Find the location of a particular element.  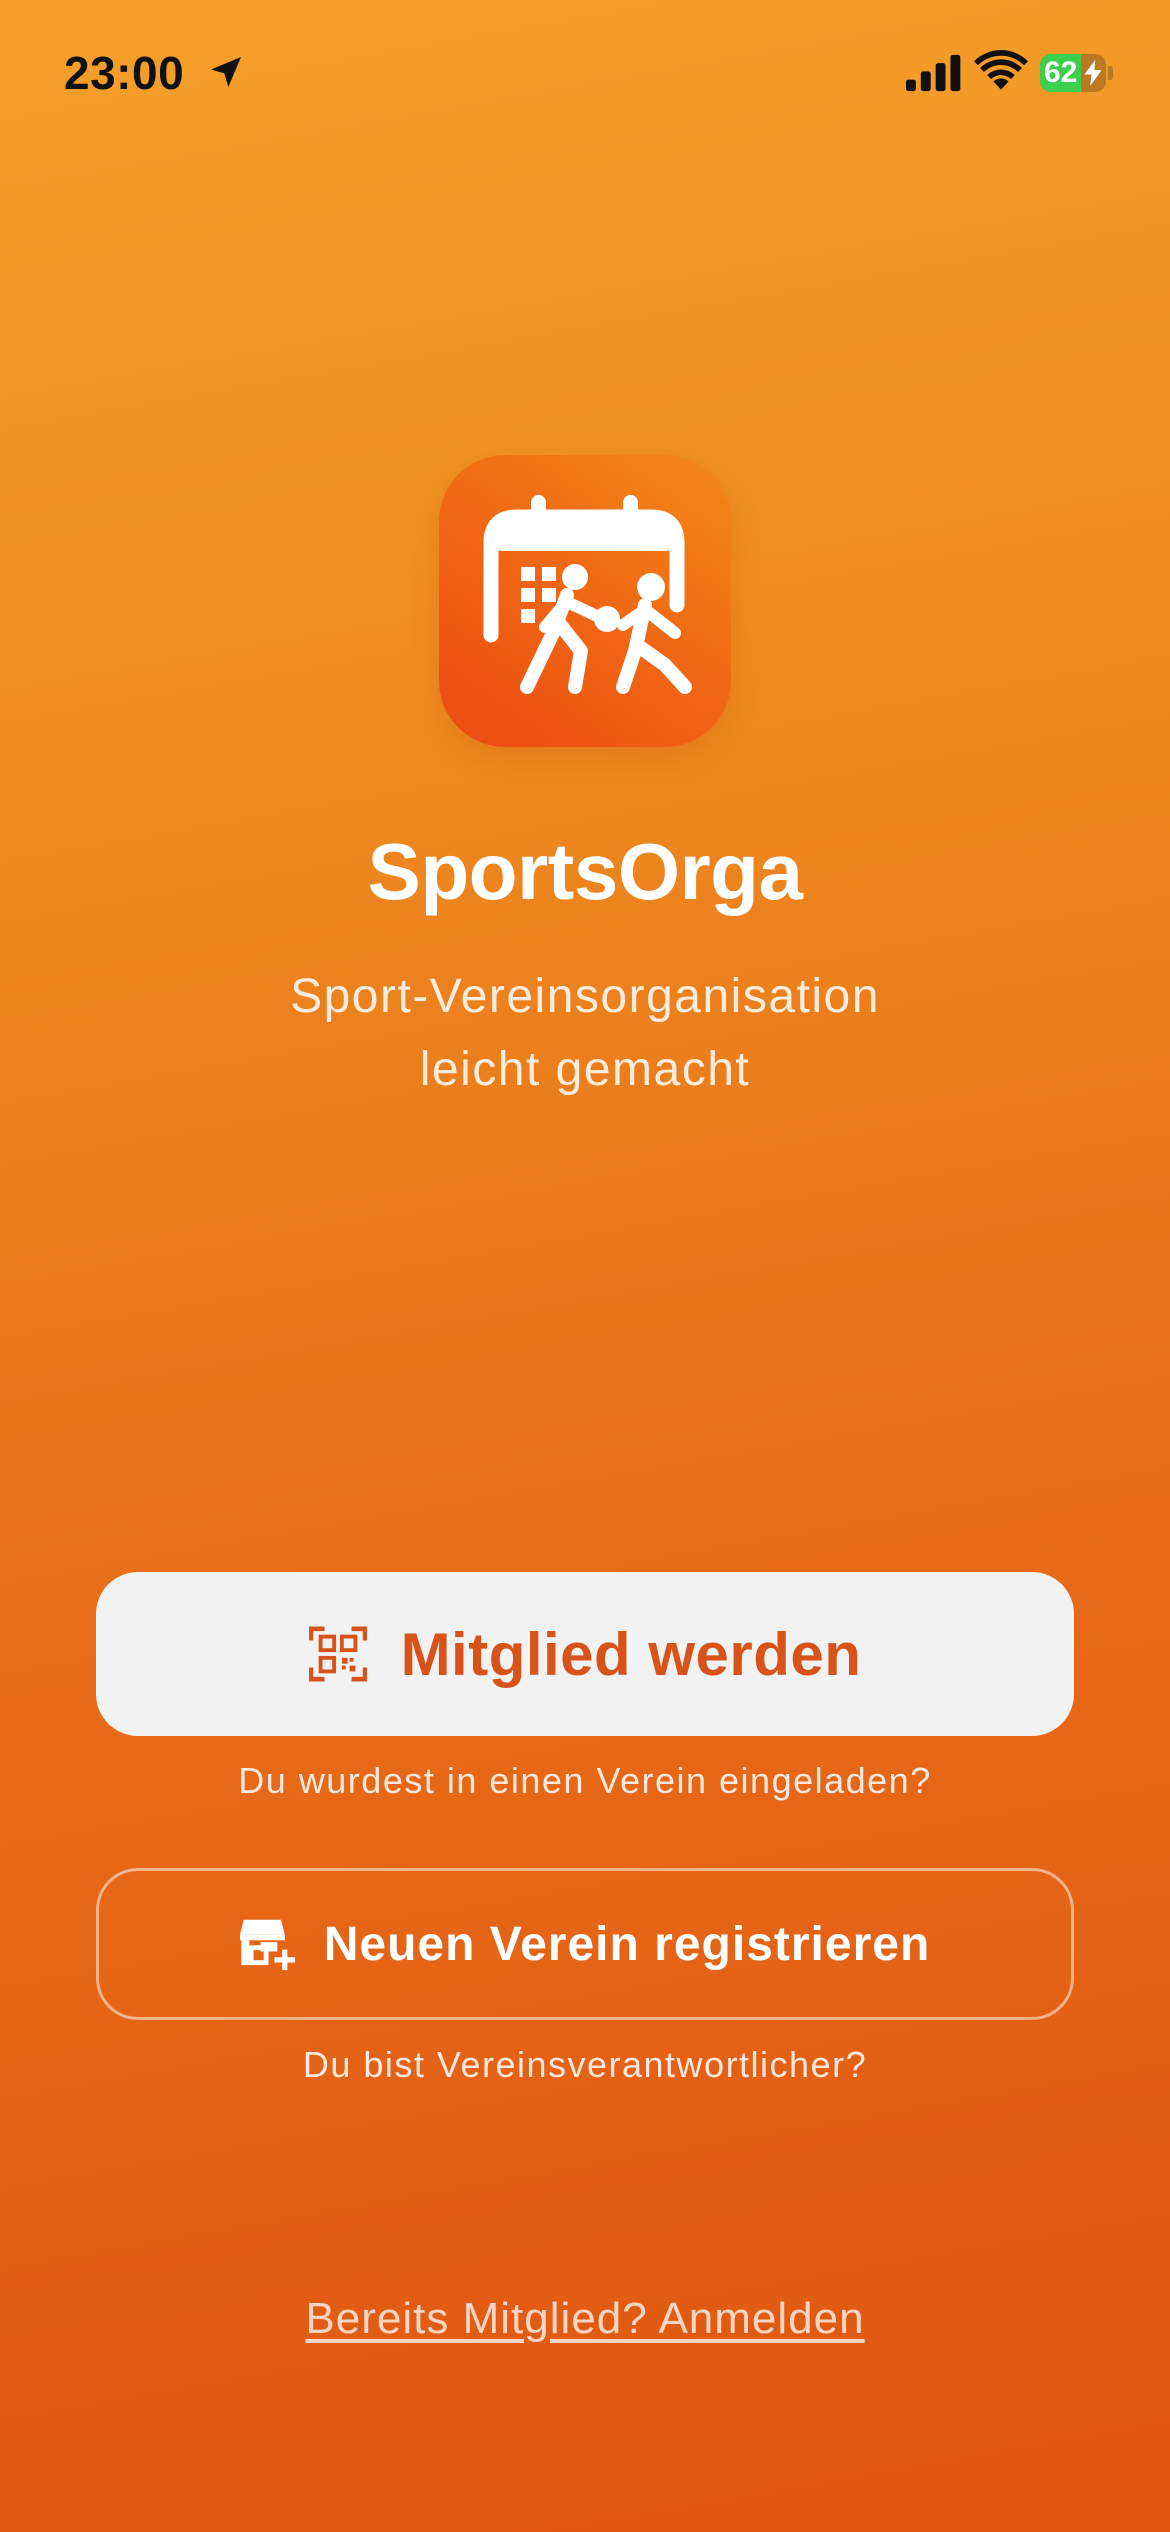

battery-charging-icon: 62 is located at coordinates (1076, 73).